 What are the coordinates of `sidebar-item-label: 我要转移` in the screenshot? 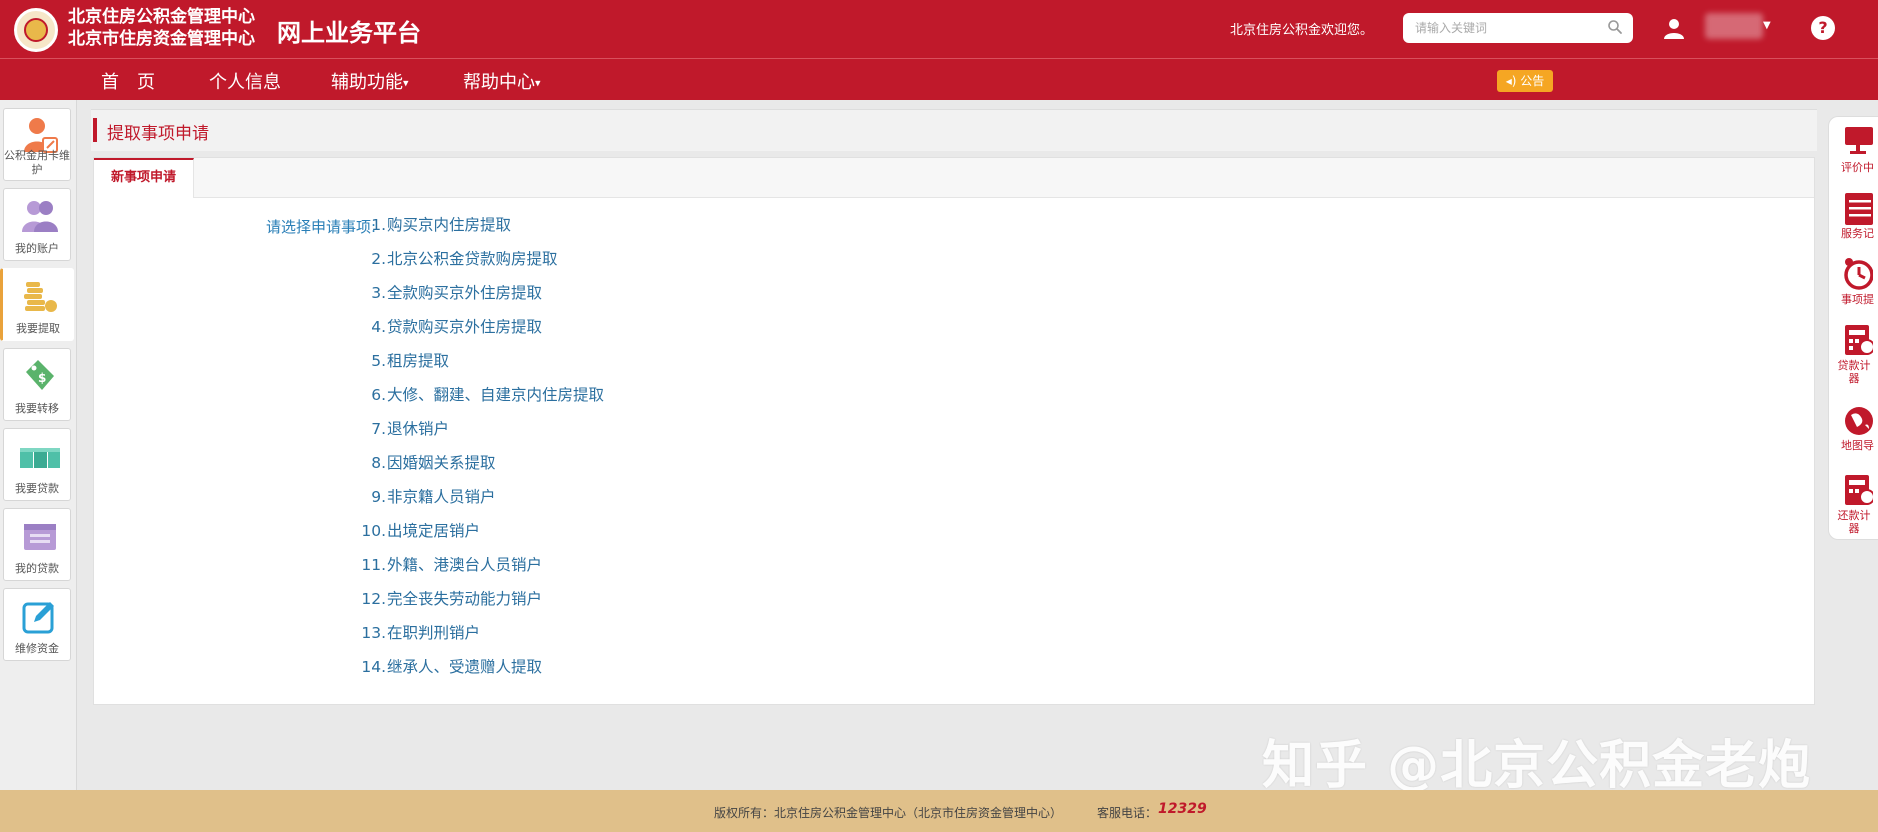 It's located at (37, 408).